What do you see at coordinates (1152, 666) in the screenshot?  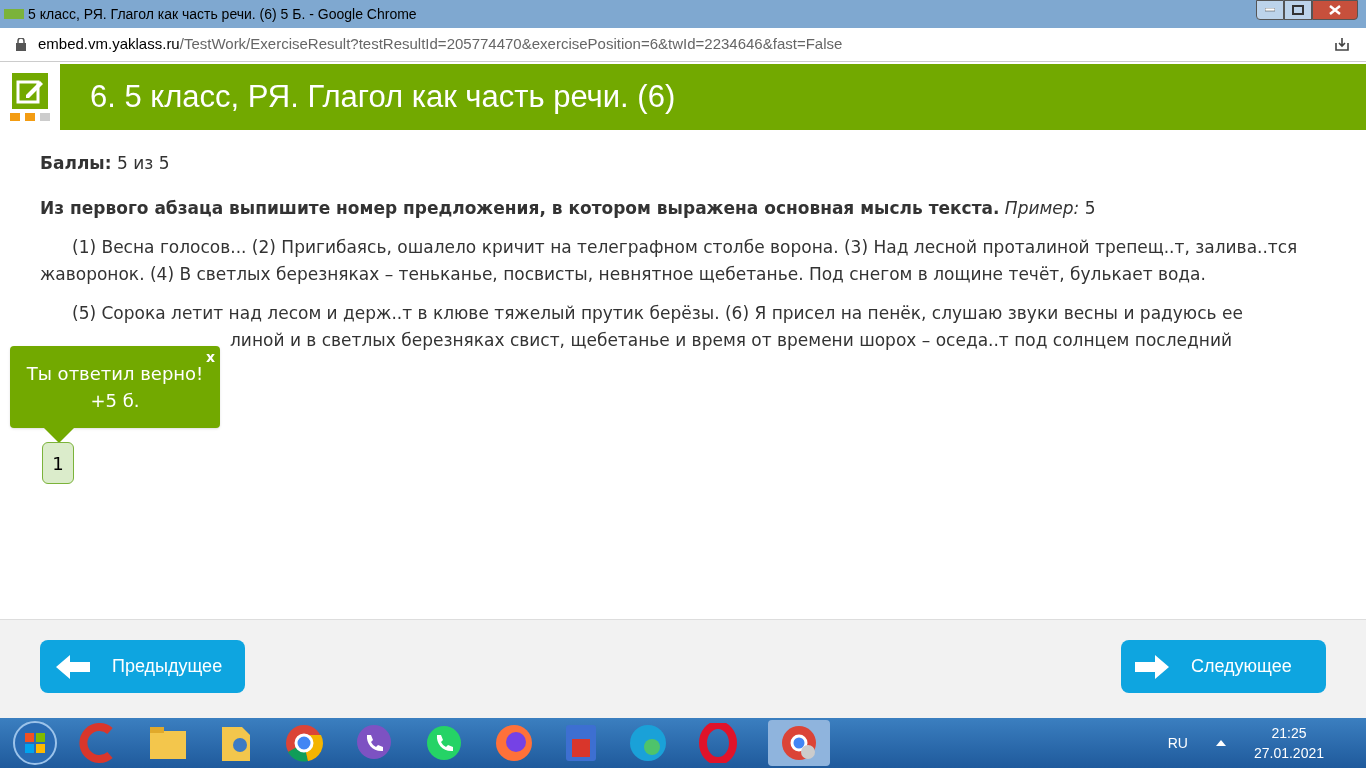 I see `arrow-right-icon` at bounding box center [1152, 666].